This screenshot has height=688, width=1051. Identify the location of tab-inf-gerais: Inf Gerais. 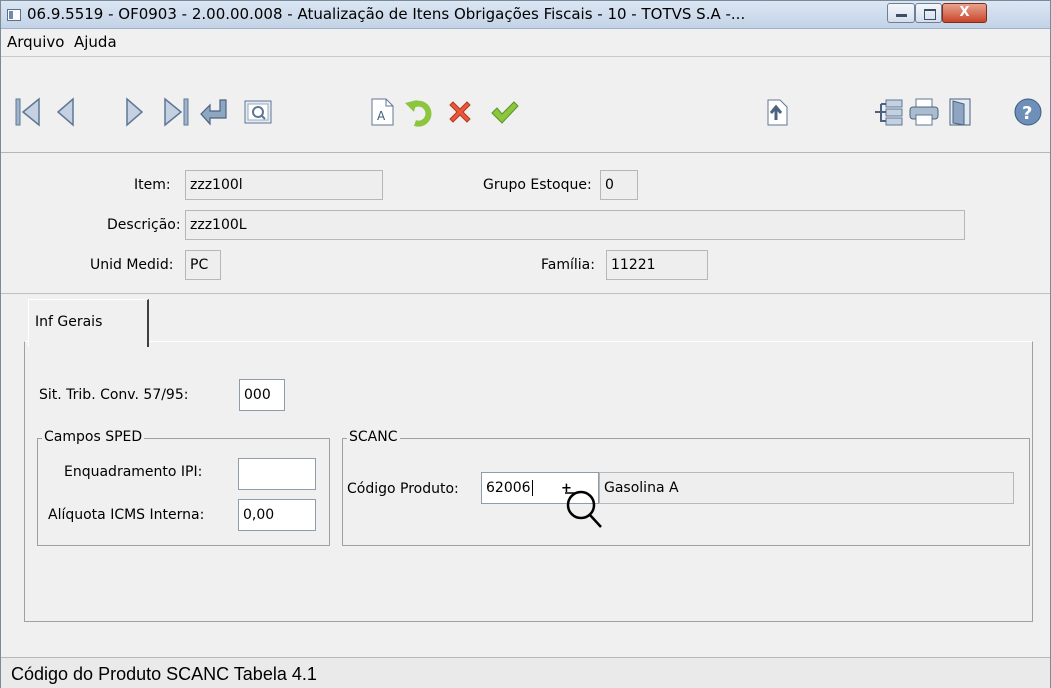
(88, 323).